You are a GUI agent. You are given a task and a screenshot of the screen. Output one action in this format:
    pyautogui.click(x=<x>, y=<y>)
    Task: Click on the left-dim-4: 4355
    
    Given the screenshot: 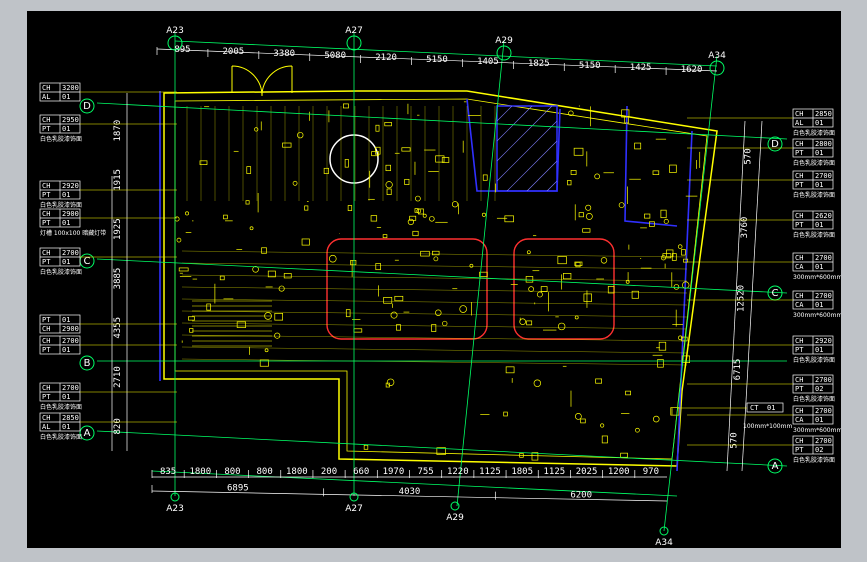 What is the action you would take?
    pyautogui.click(x=118, y=328)
    